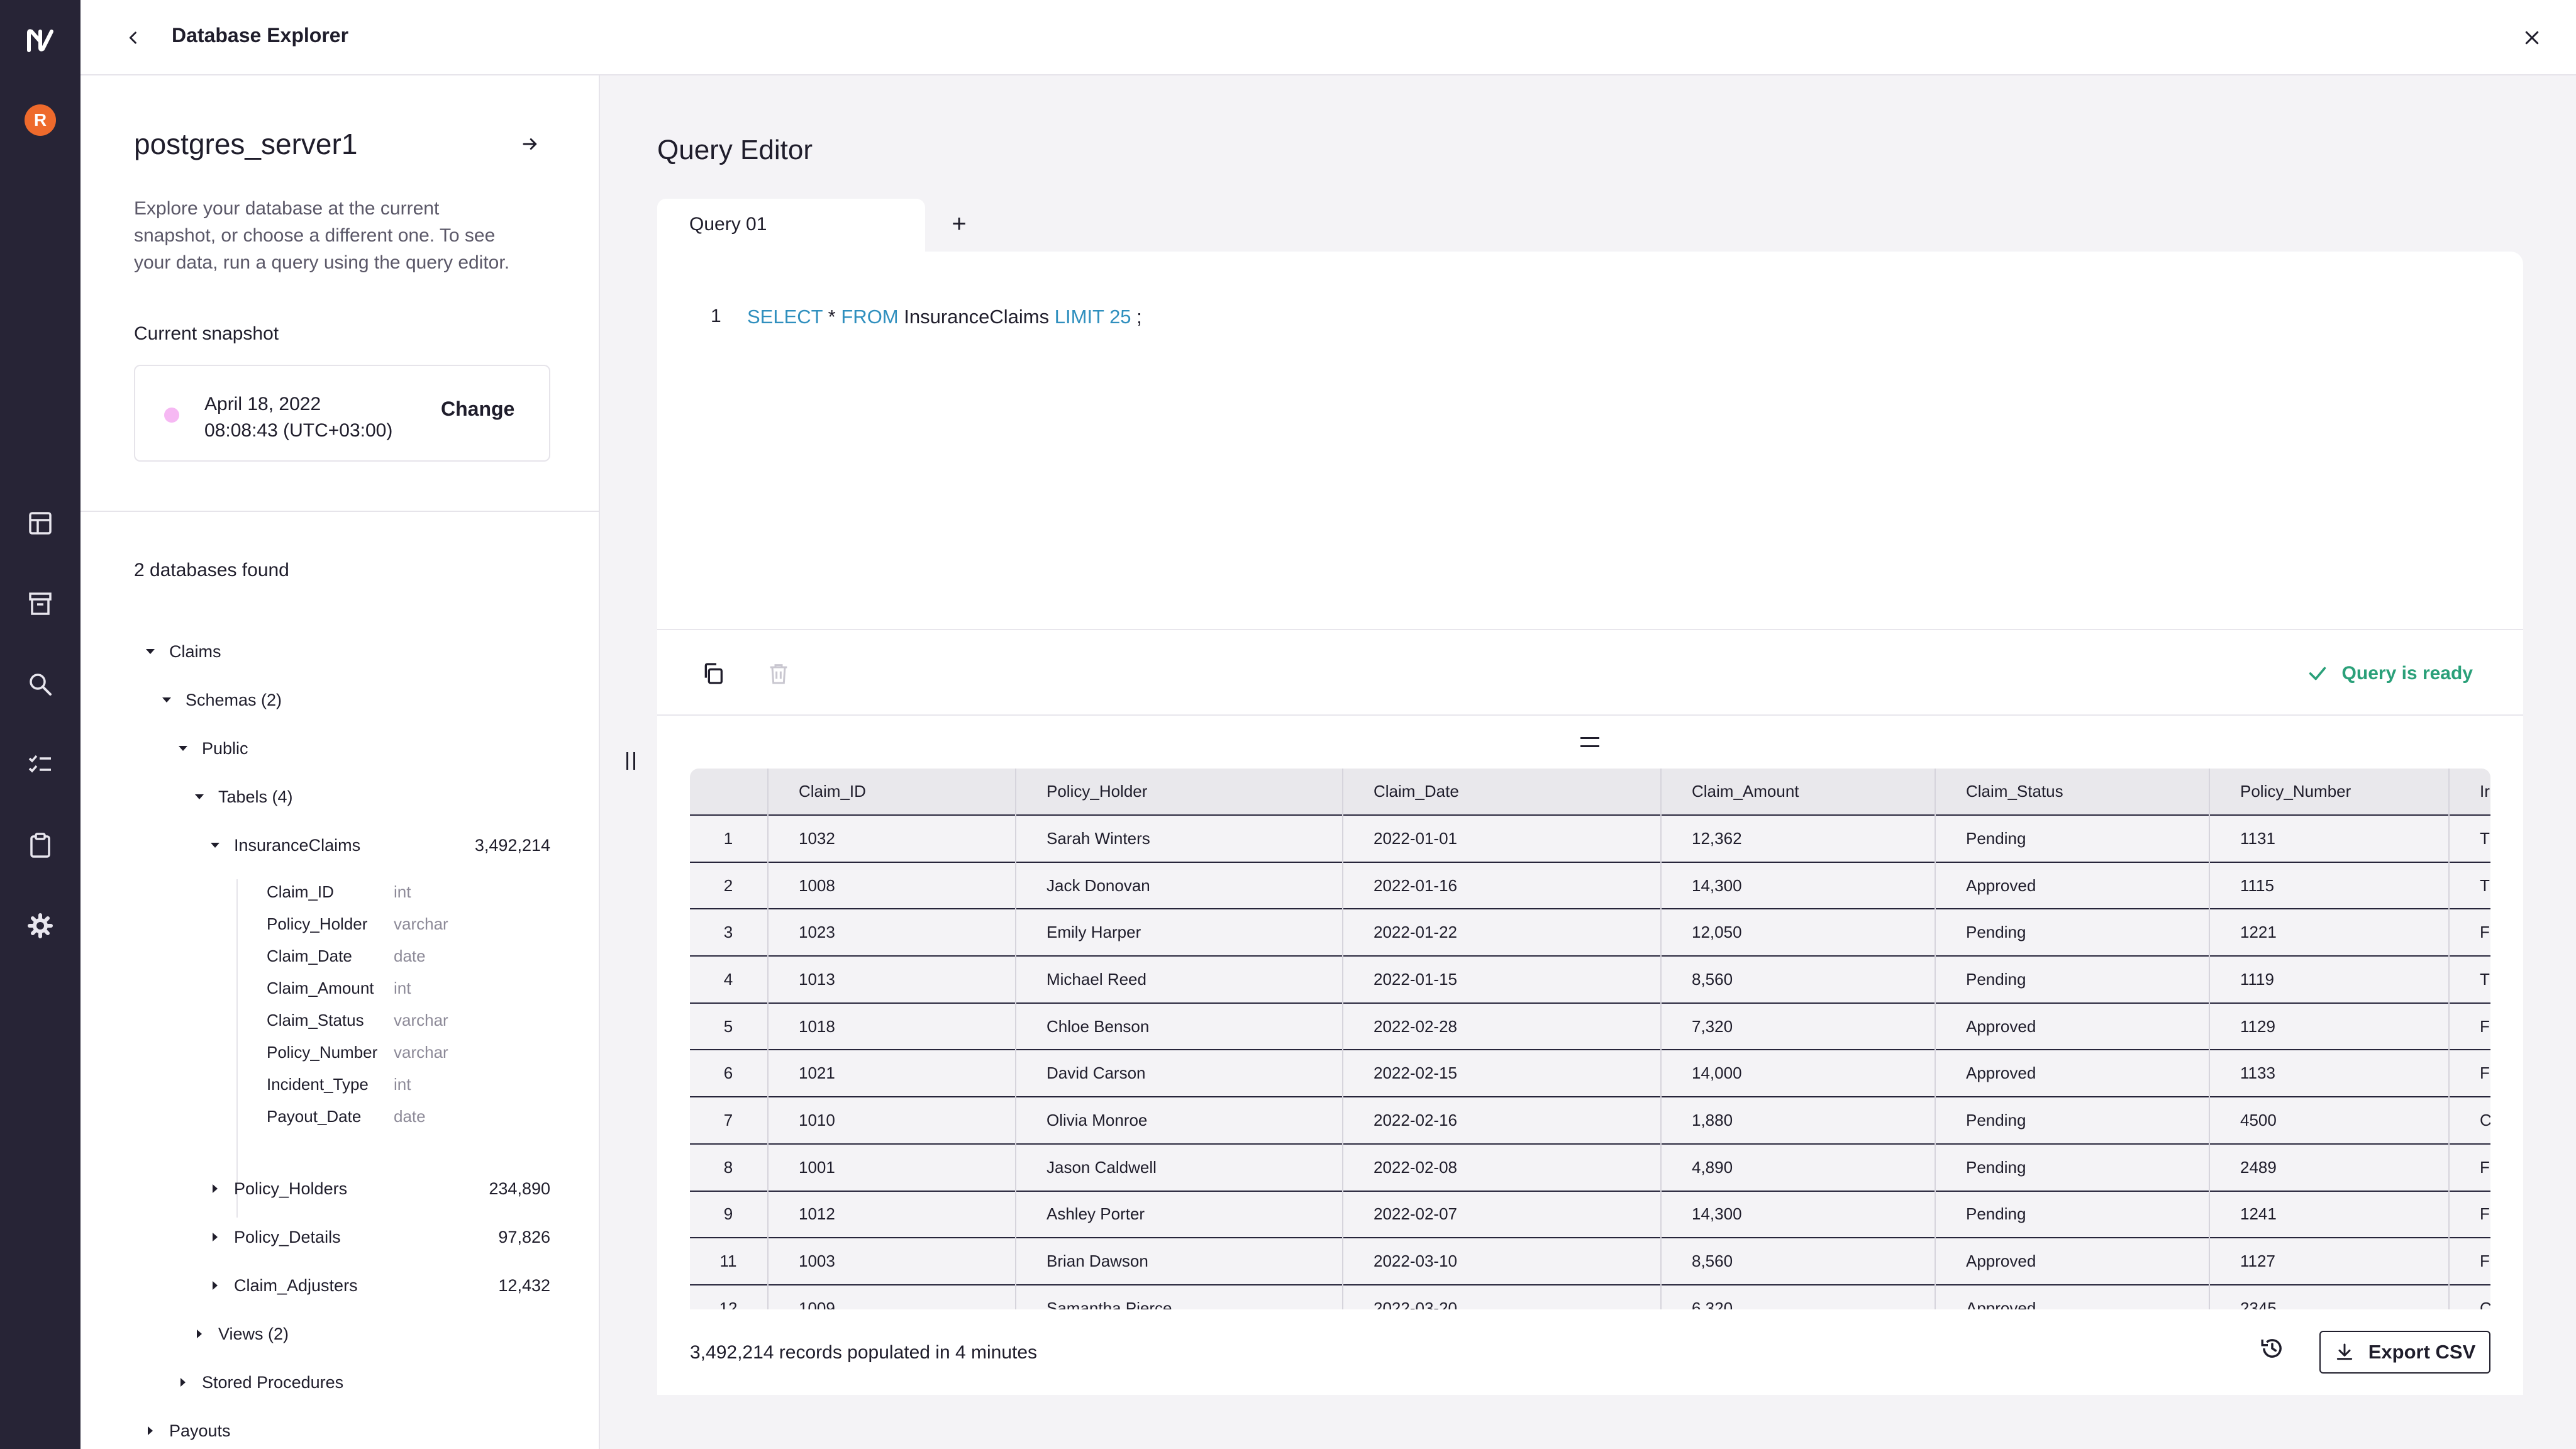 The width and height of the screenshot is (2576, 1449). What do you see at coordinates (2329, 1073) in the screenshot?
I see `table-cell: 1133` at bounding box center [2329, 1073].